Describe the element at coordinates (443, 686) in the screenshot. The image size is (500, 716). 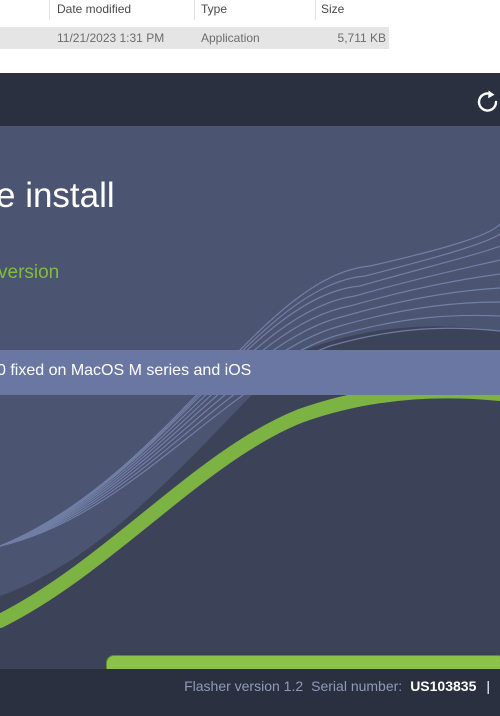
I see `serial-number-value: US103835` at that location.